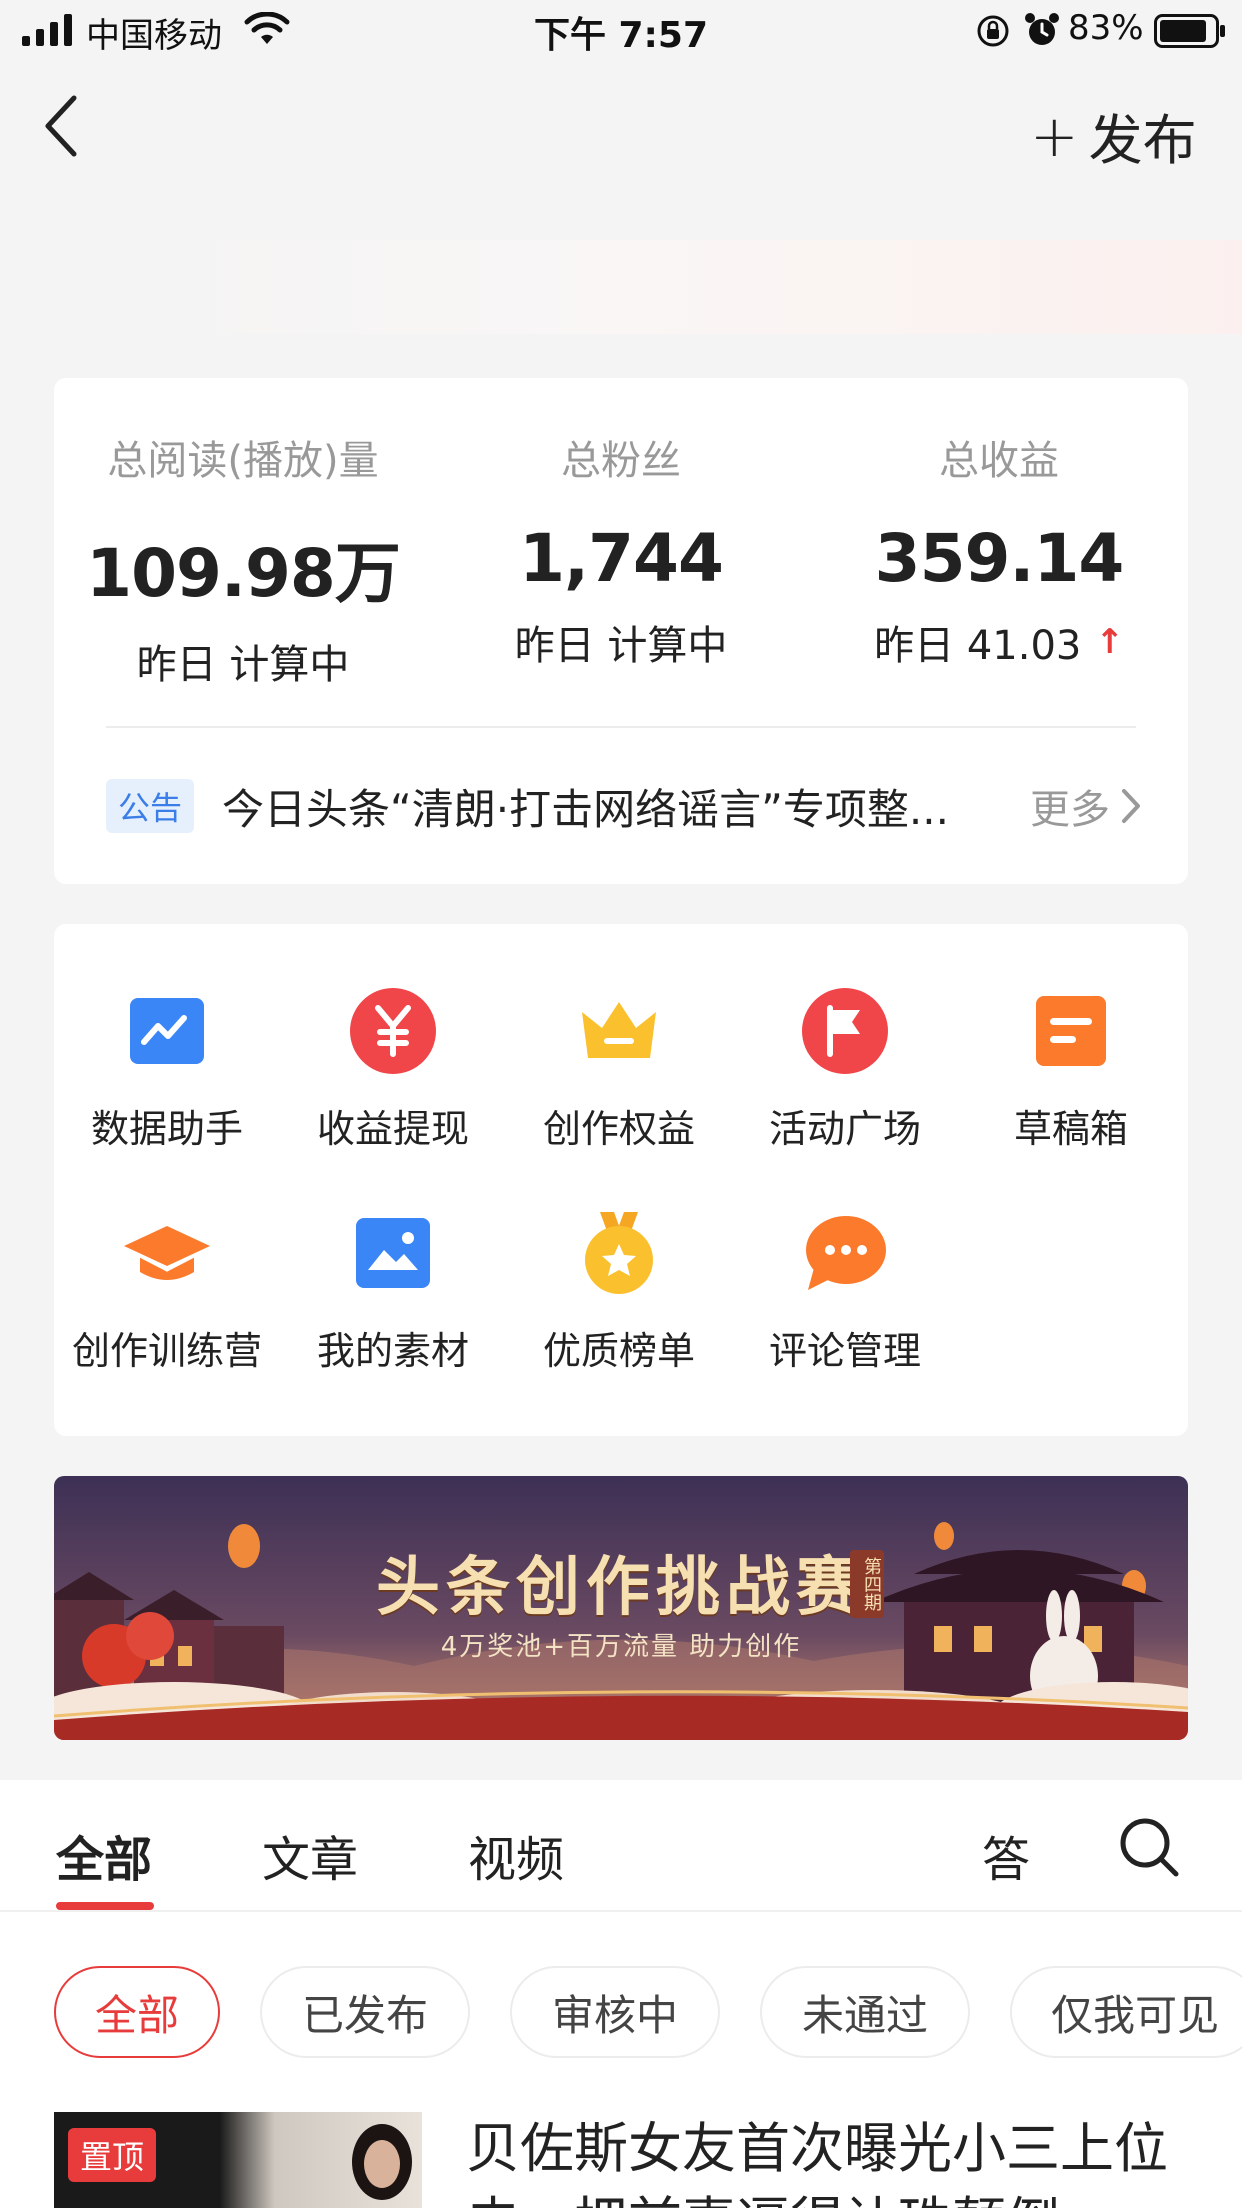  What do you see at coordinates (621, 1587) in the screenshot?
I see `promo-title: 头条创作挑战赛` at bounding box center [621, 1587].